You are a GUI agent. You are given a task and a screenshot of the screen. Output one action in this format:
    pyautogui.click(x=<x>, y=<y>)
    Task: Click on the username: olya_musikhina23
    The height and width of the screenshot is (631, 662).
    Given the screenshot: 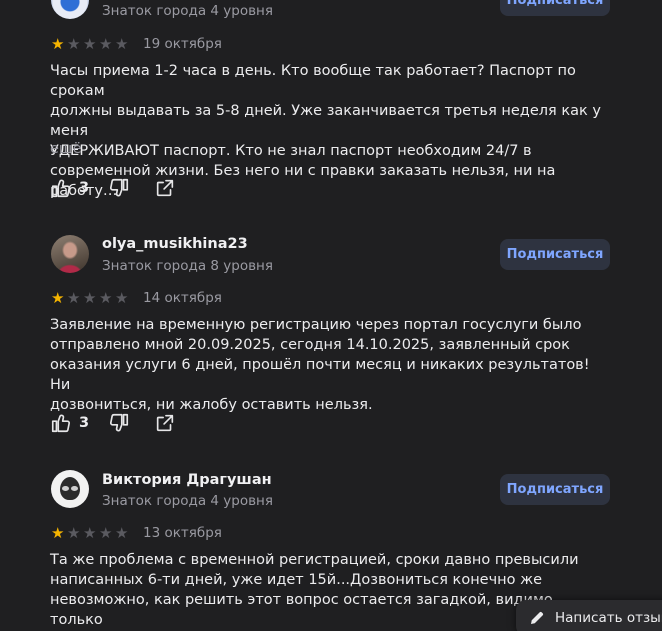 What is the action you would take?
    pyautogui.click(x=175, y=244)
    